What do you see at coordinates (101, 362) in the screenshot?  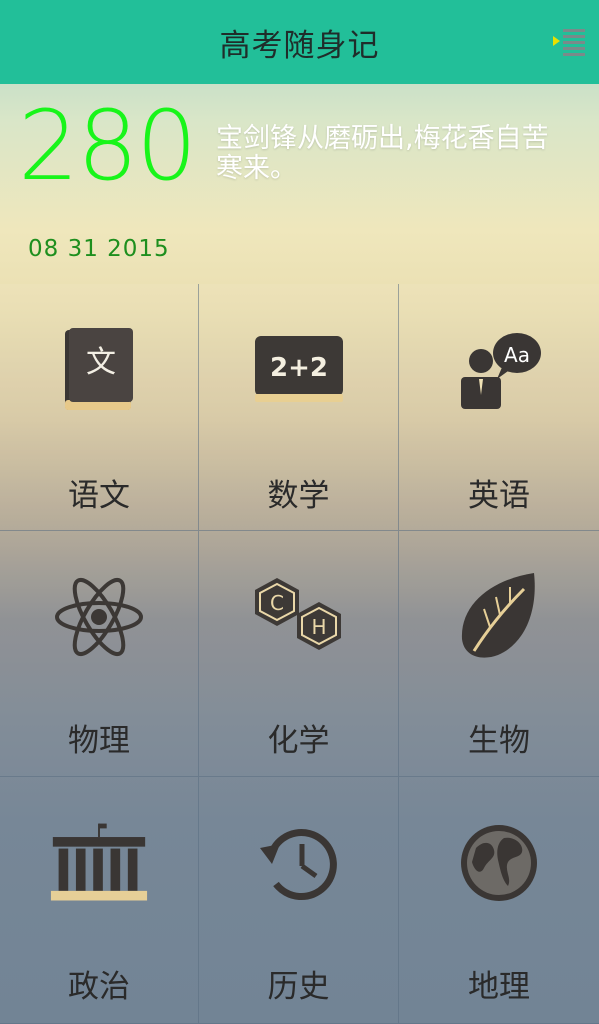 I see `svg-text: 文` at bounding box center [101, 362].